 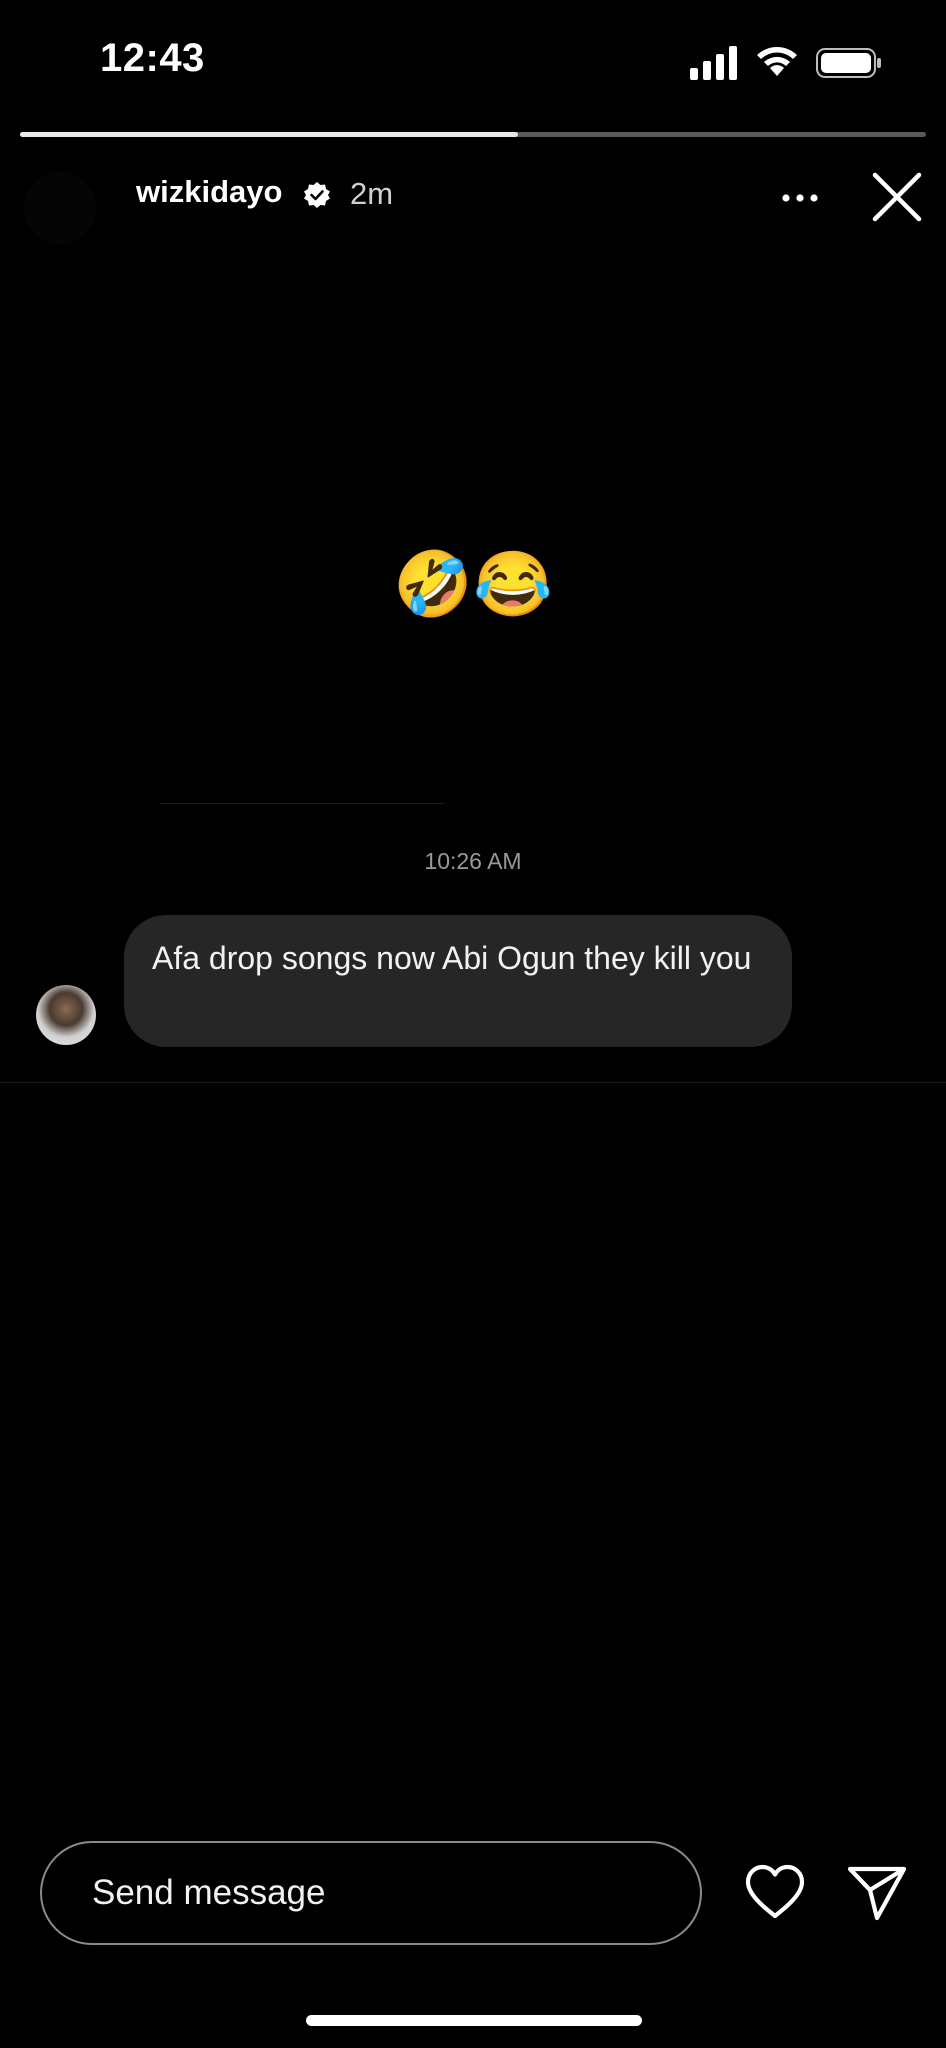 What do you see at coordinates (209, 1892) in the screenshot?
I see `send-message-placeholder: Send message` at bounding box center [209, 1892].